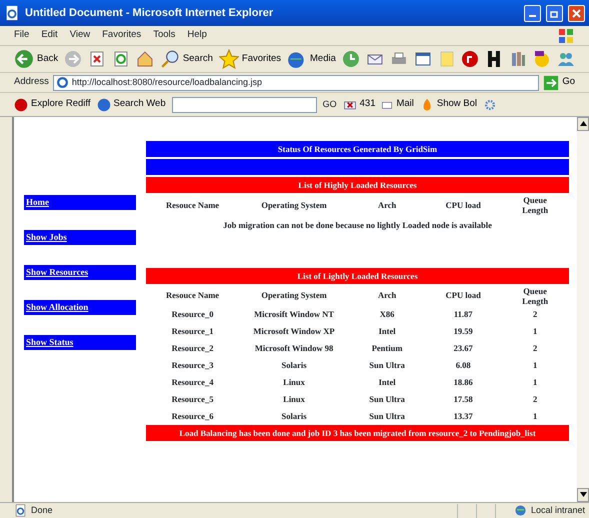 This screenshot has width=589, height=518. I want to click on table-cell-text: Resource_2, so click(192, 348).